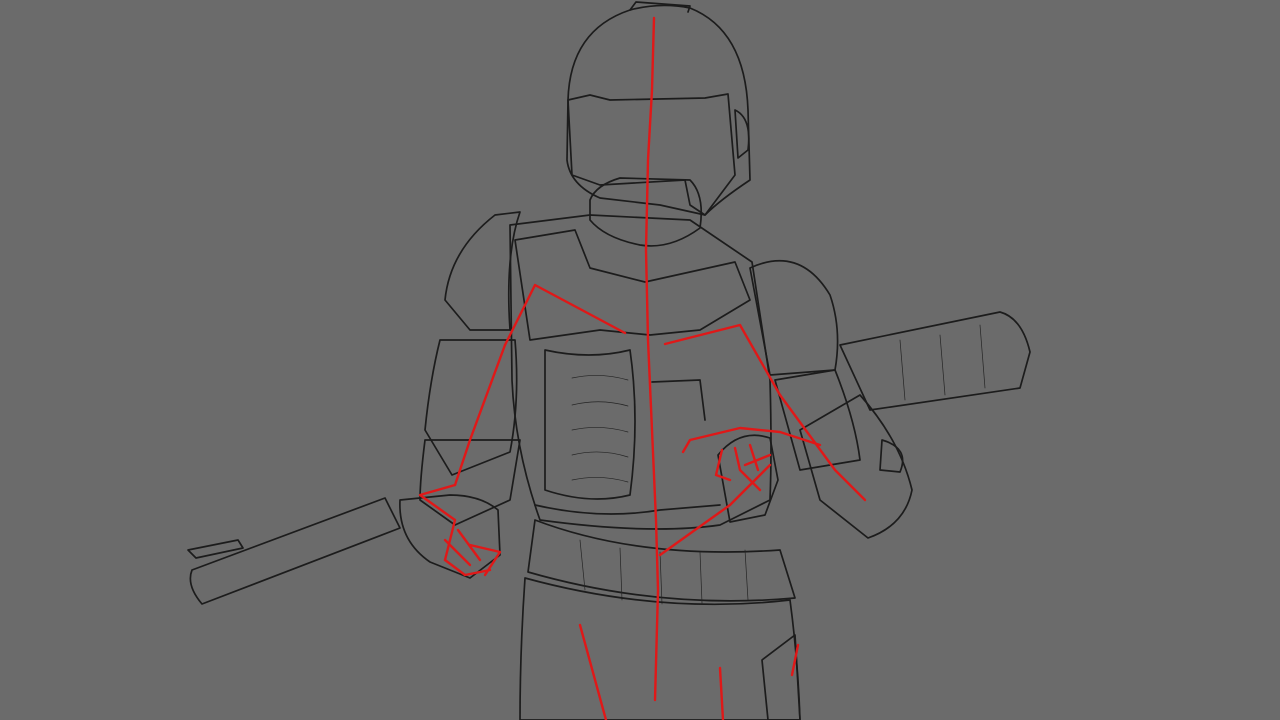 The height and width of the screenshot is (720, 1280). I want to click on torso-plate-seam, so click(627, 447).